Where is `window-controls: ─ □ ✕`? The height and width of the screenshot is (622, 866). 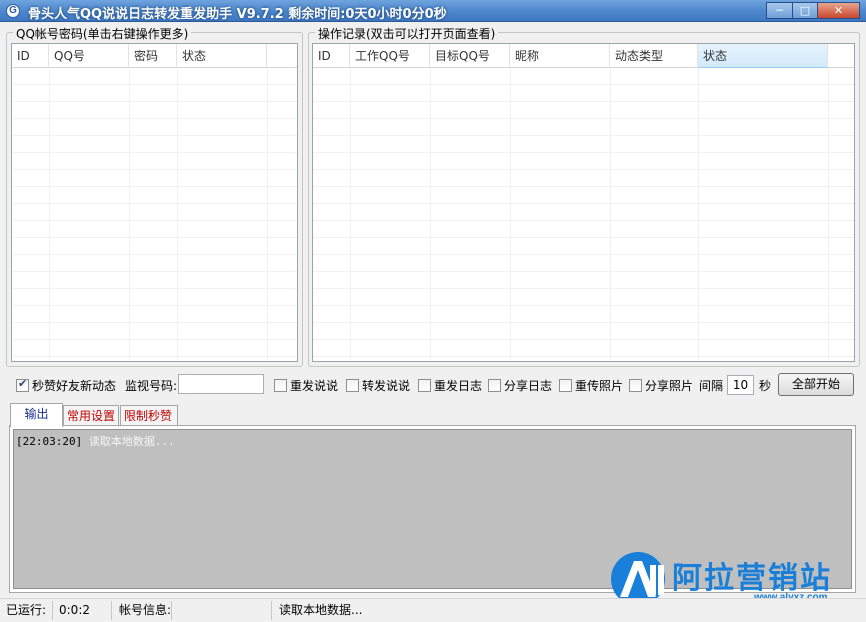
window-controls: ─ □ ✕ is located at coordinates (813, 10).